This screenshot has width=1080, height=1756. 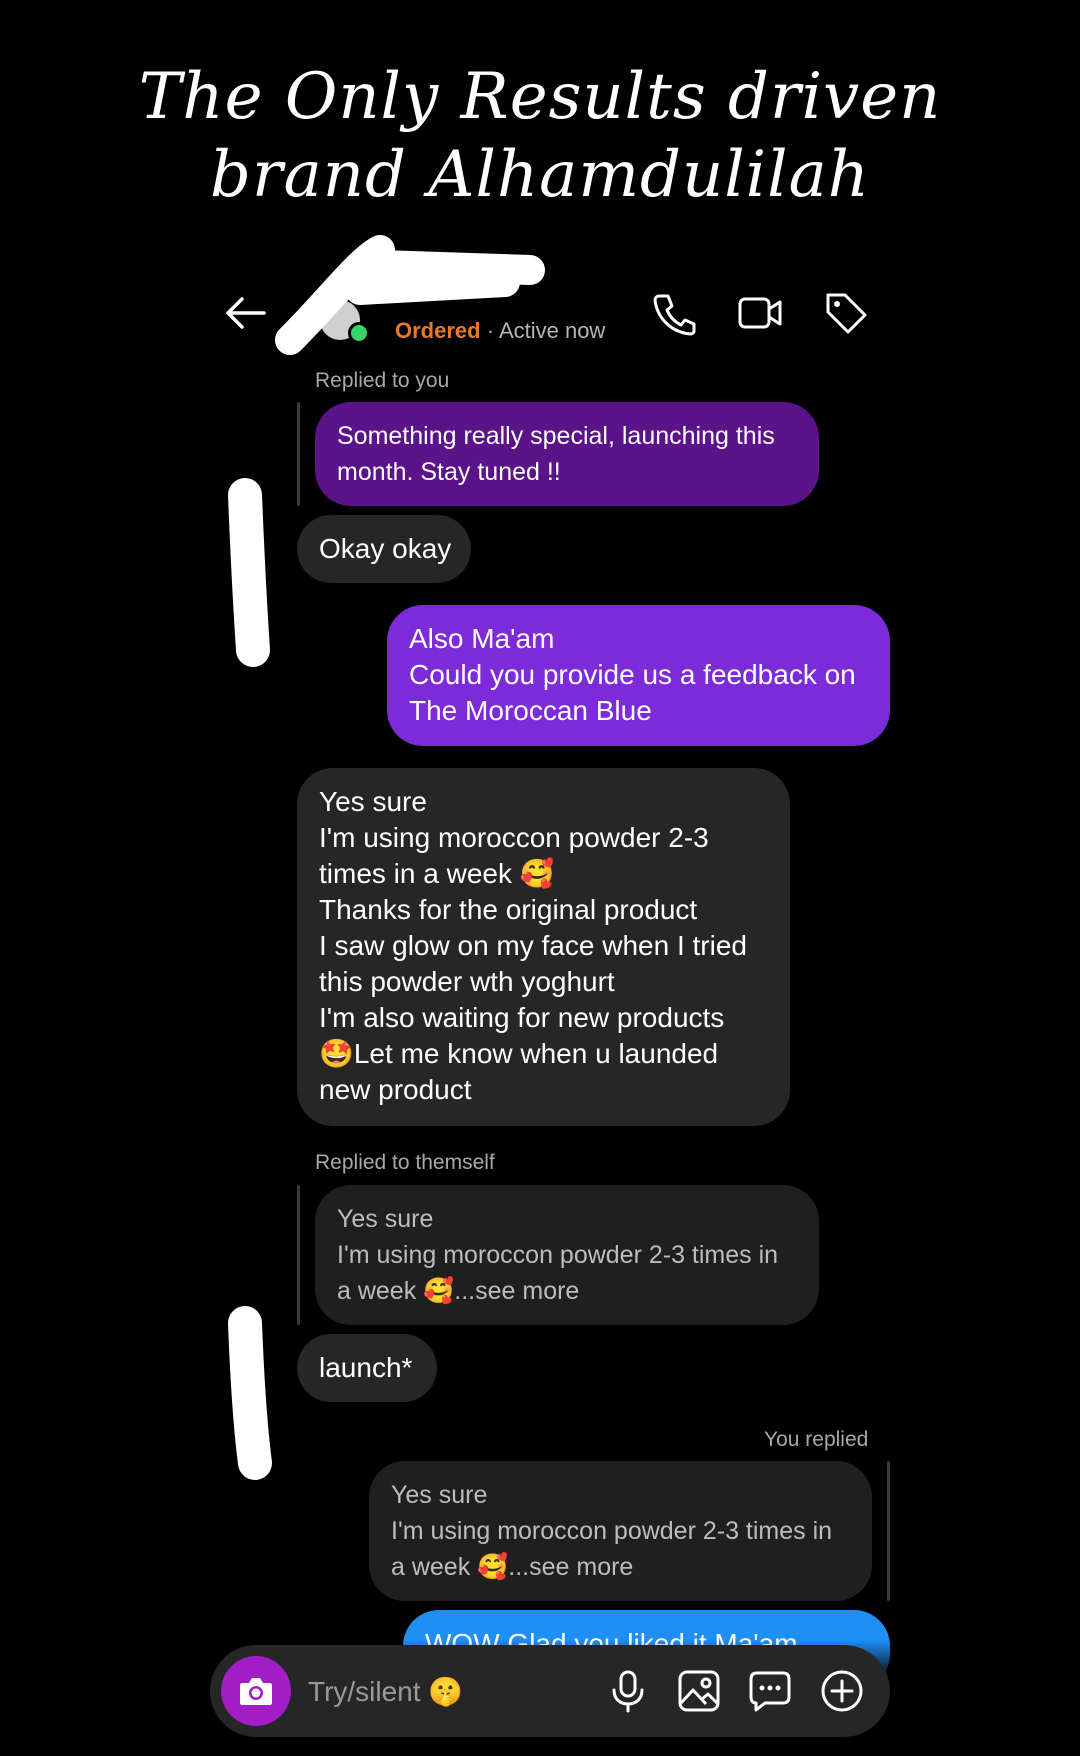 What do you see at coordinates (458, 1692) in the screenshot?
I see `message-input` at bounding box center [458, 1692].